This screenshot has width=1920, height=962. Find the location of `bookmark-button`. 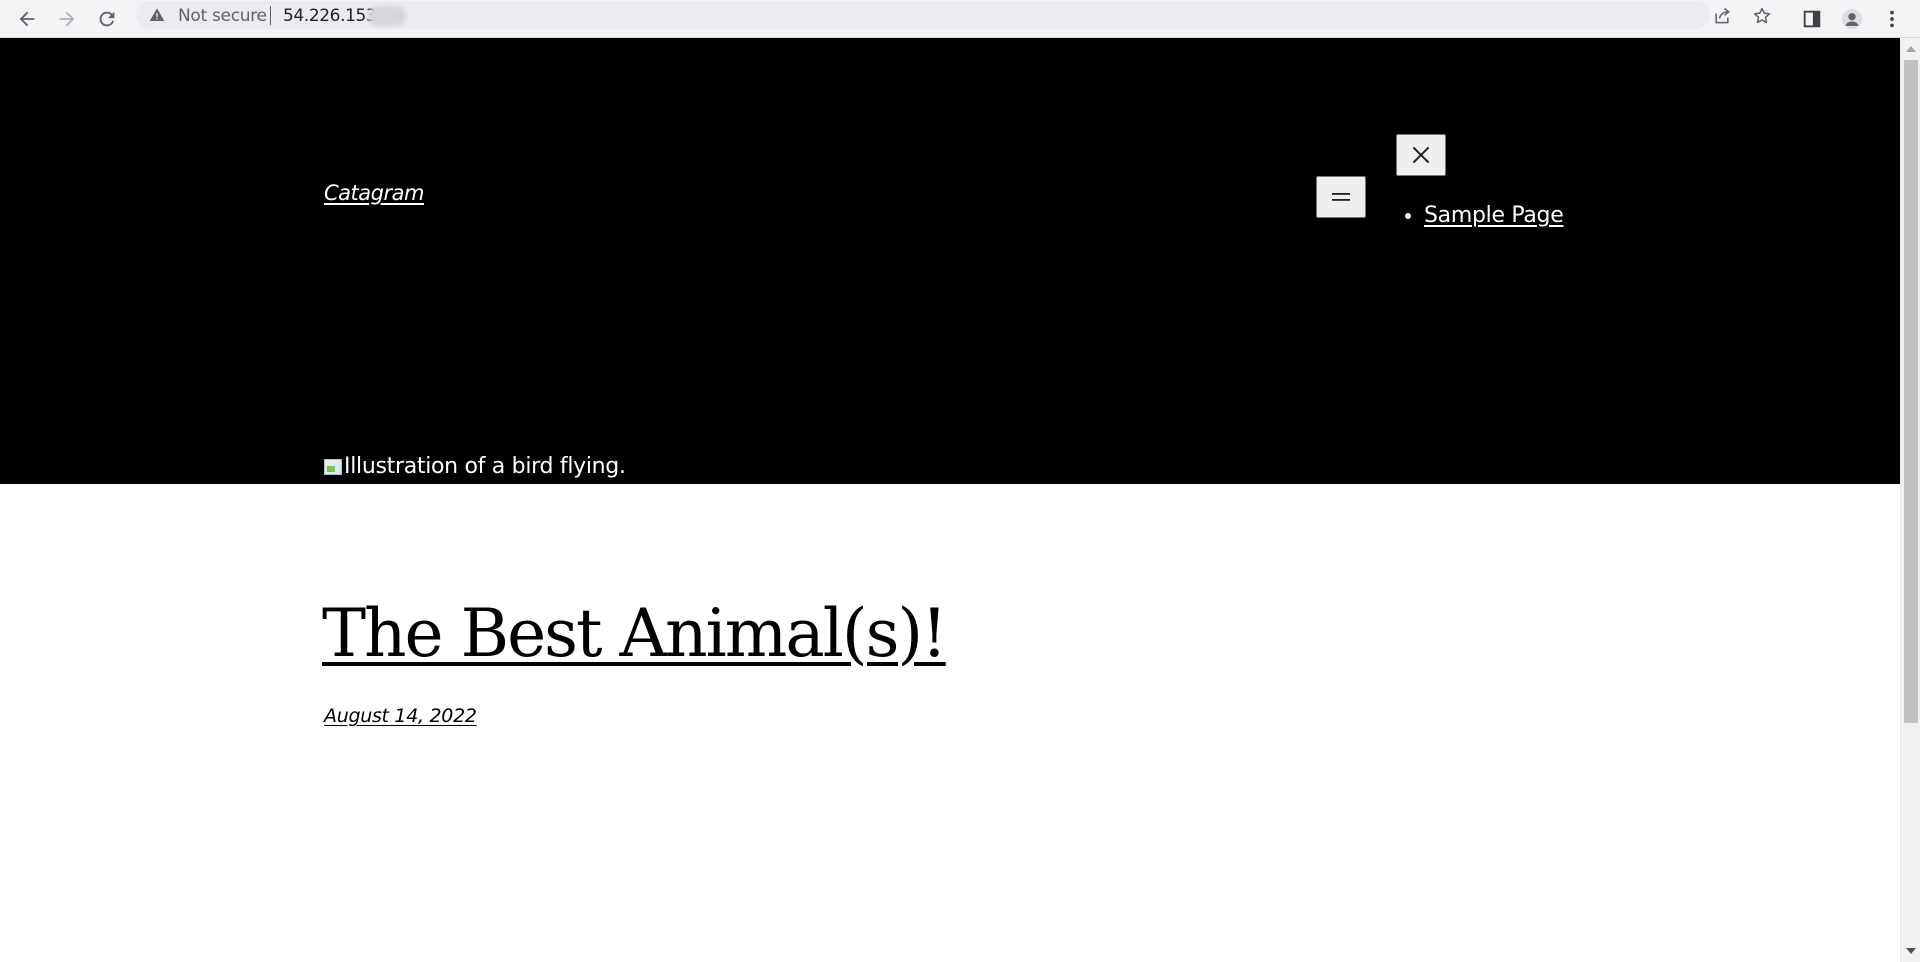

bookmark-button is located at coordinates (1762, 16).